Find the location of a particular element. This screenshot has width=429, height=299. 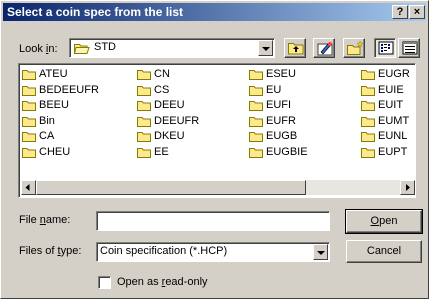

cancel-button: Cancel is located at coordinates (384, 251).